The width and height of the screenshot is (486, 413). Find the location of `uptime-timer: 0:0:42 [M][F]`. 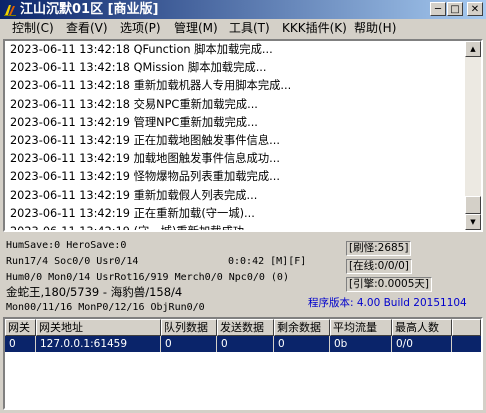

uptime-timer: 0:0:42 [M][F] is located at coordinates (267, 261).